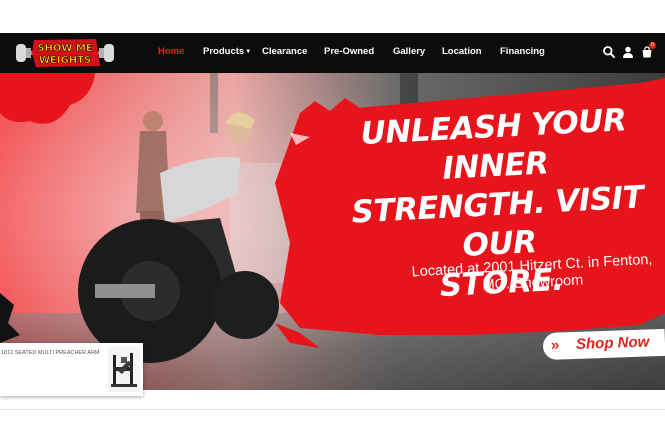 Image resolution: width=665 pixels, height=445 pixels. I want to click on nav-products-label: Products, so click(224, 51).